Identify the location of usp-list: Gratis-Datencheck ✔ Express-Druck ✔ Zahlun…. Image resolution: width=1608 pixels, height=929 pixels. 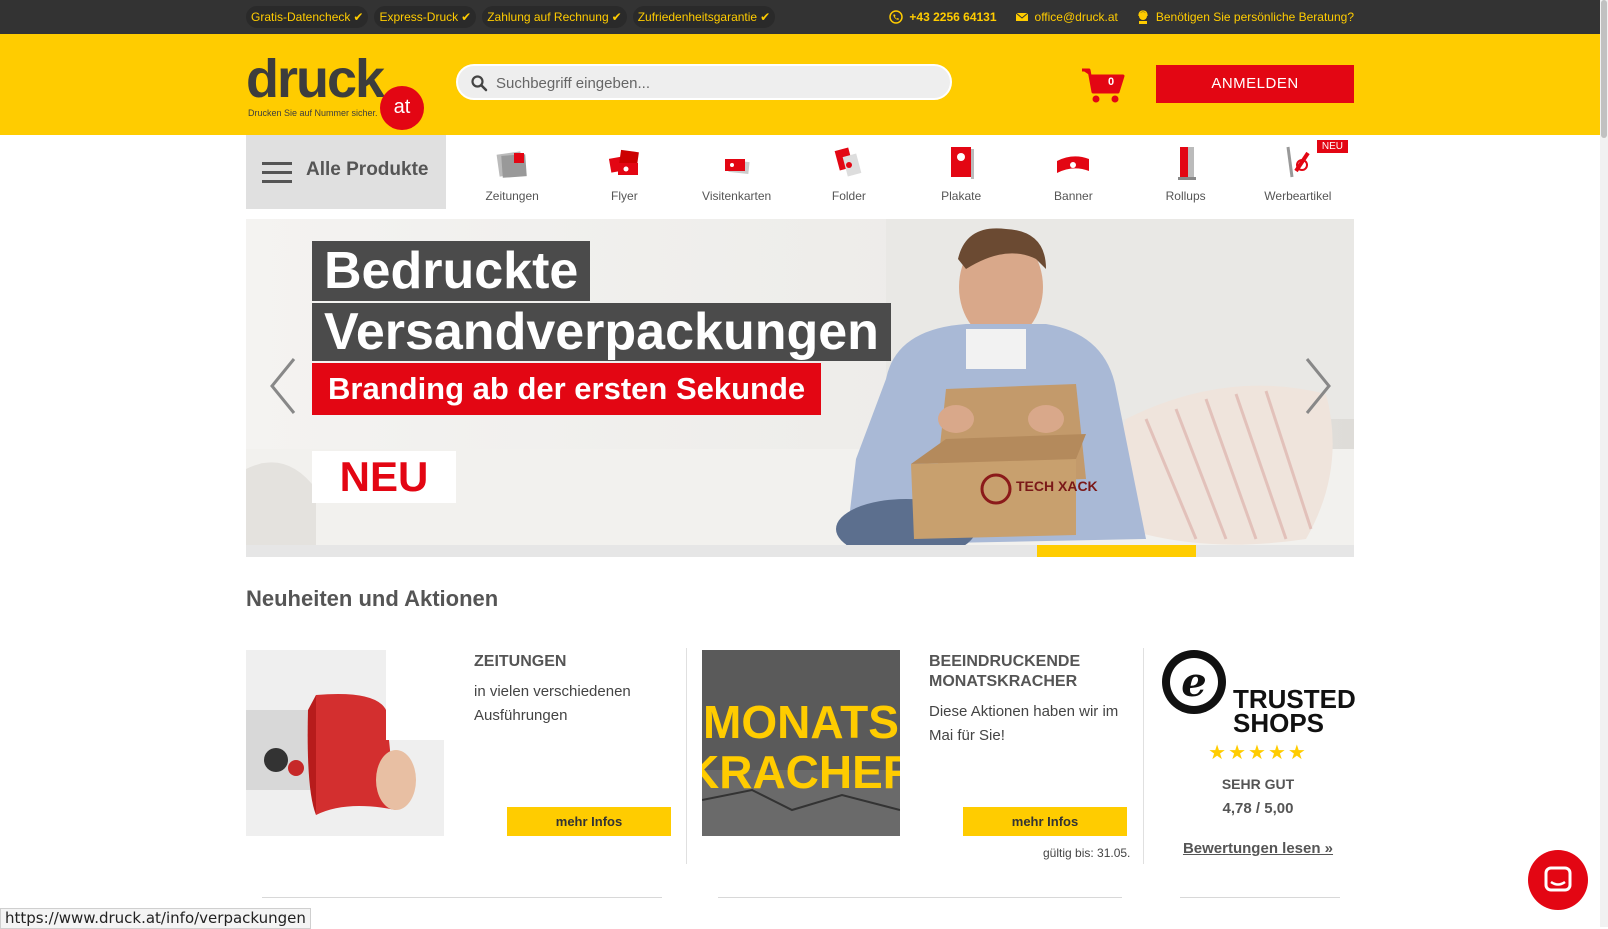
(511, 17).